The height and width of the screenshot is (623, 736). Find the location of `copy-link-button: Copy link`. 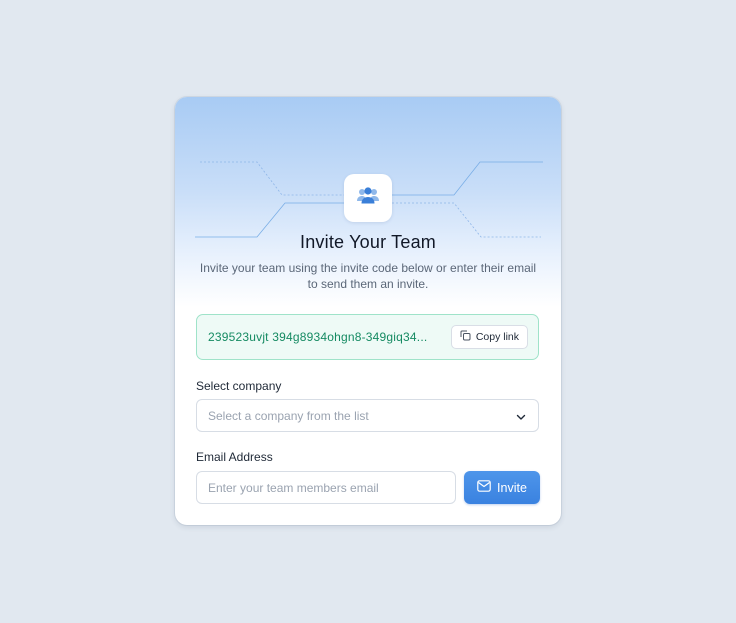

copy-link-button: Copy link is located at coordinates (489, 337).